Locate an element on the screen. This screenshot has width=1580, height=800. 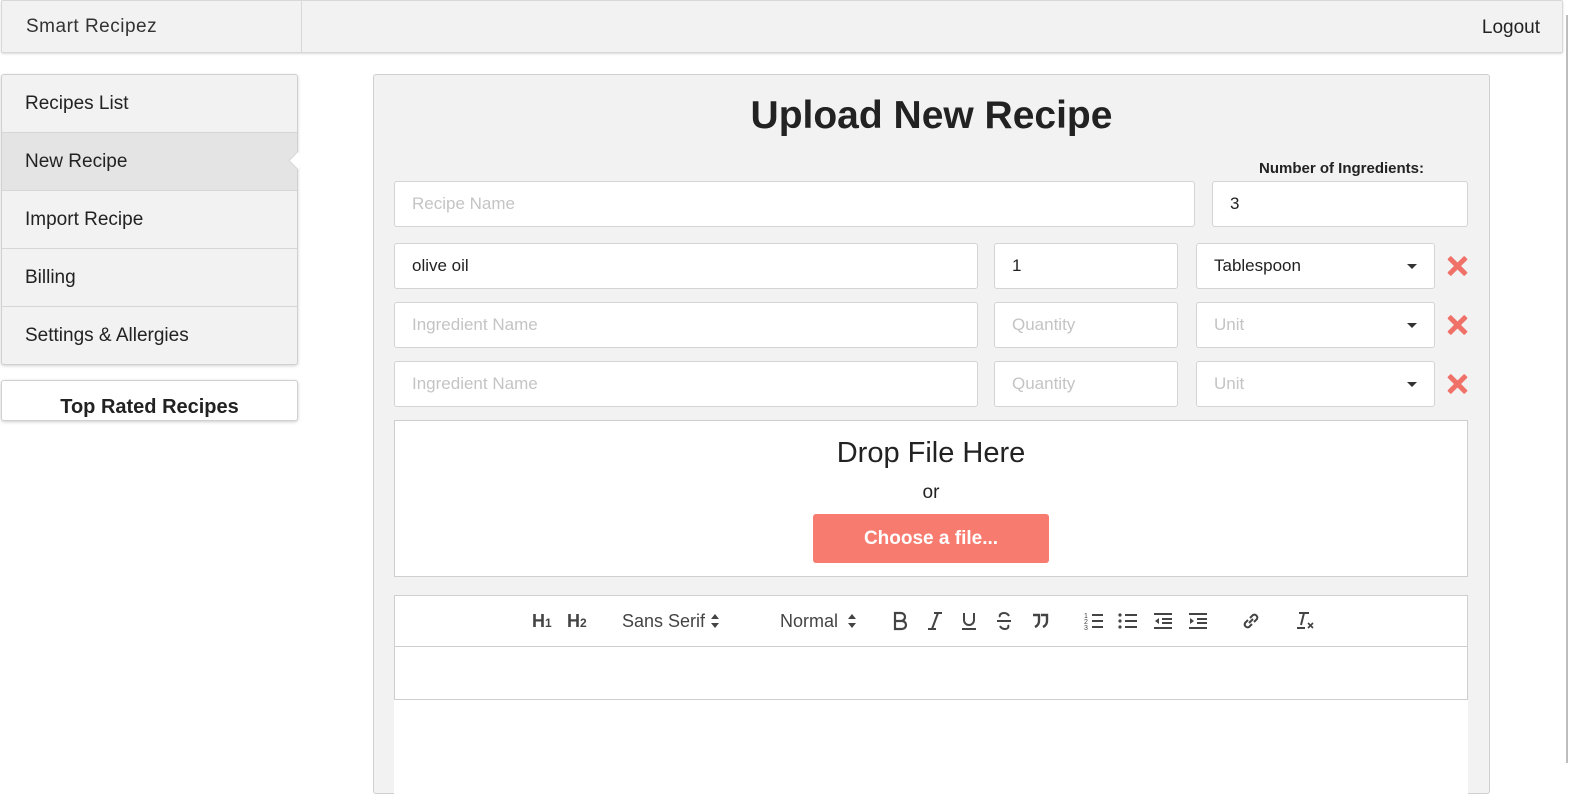
heading-1-button: H1 H1 is located at coordinates (539, 621).